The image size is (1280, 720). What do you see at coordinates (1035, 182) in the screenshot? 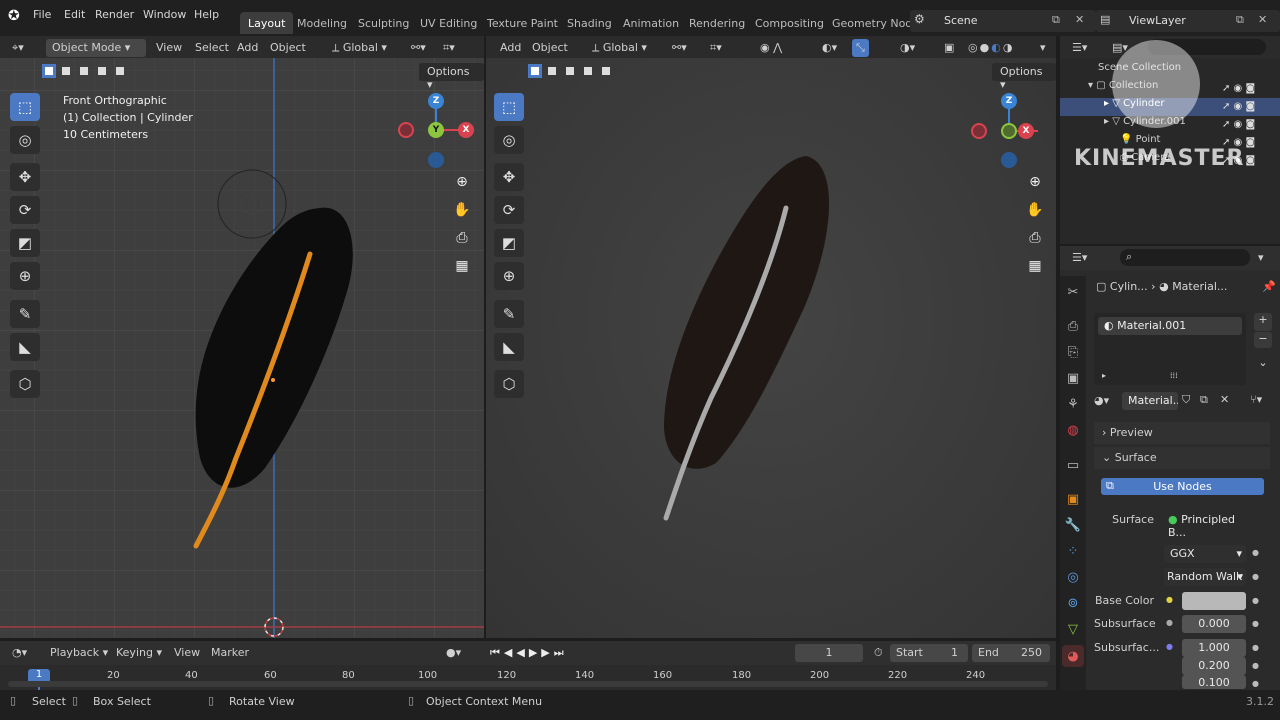
I see `zoom-icon: ⊕` at bounding box center [1035, 182].